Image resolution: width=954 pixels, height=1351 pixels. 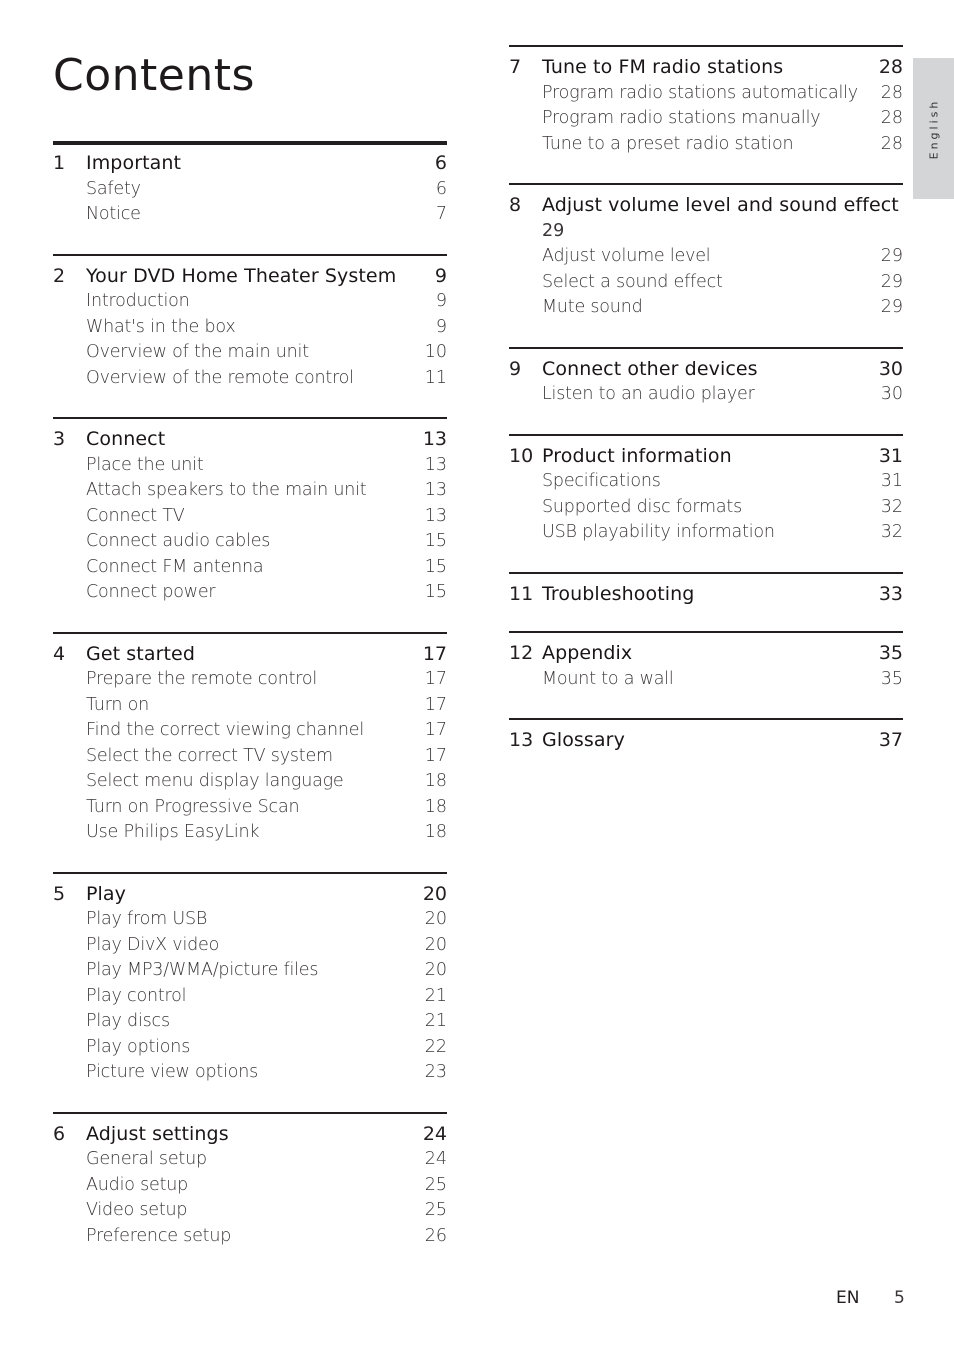 What do you see at coordinates (695, 257) in the screenshot?
I see `entry-label: Adjust volume level` at bounding box center [695, 257].